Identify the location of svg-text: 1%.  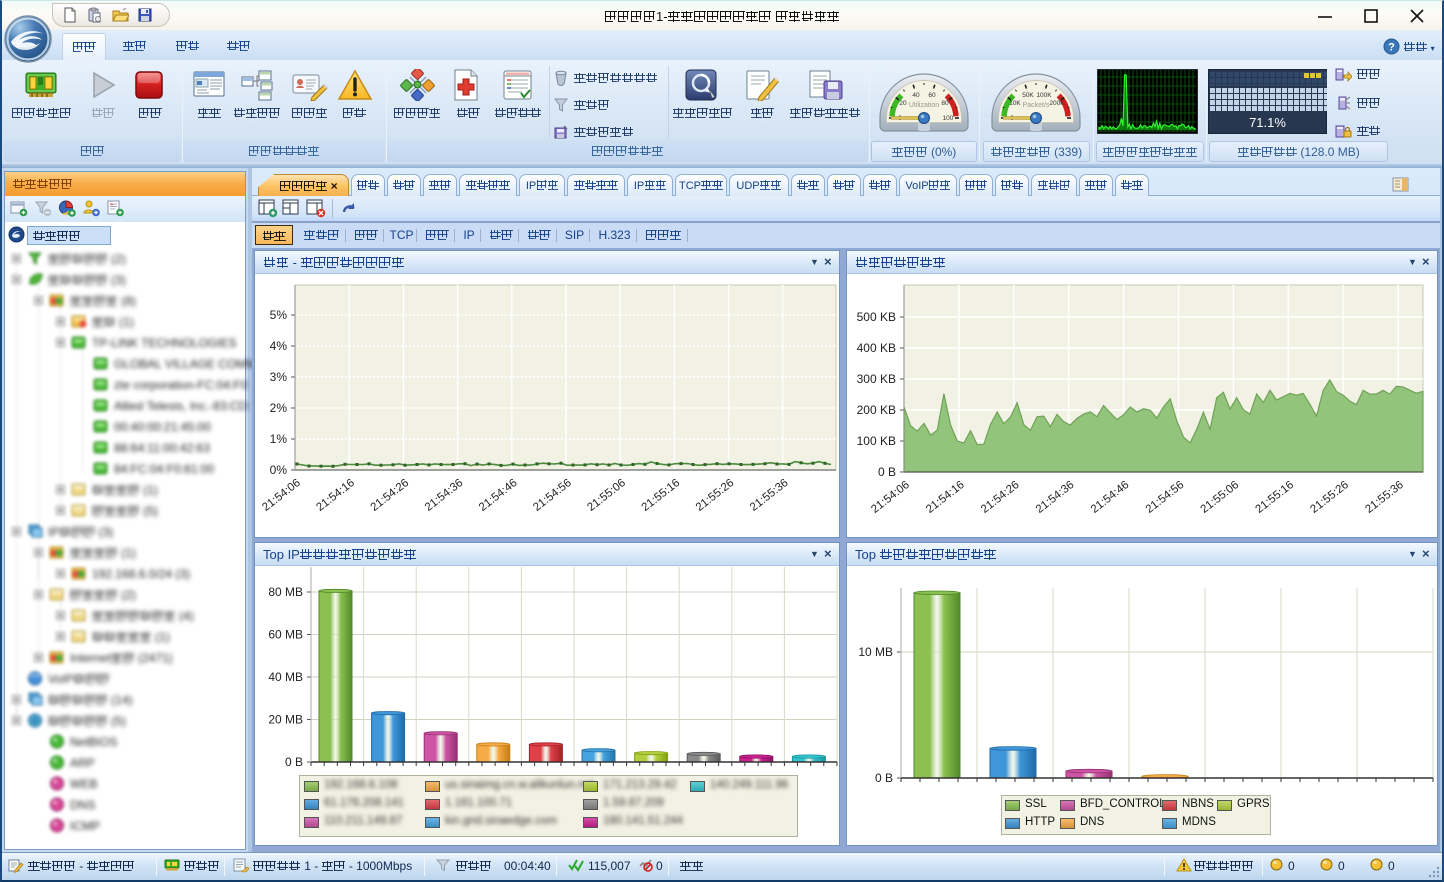
(279, 439).